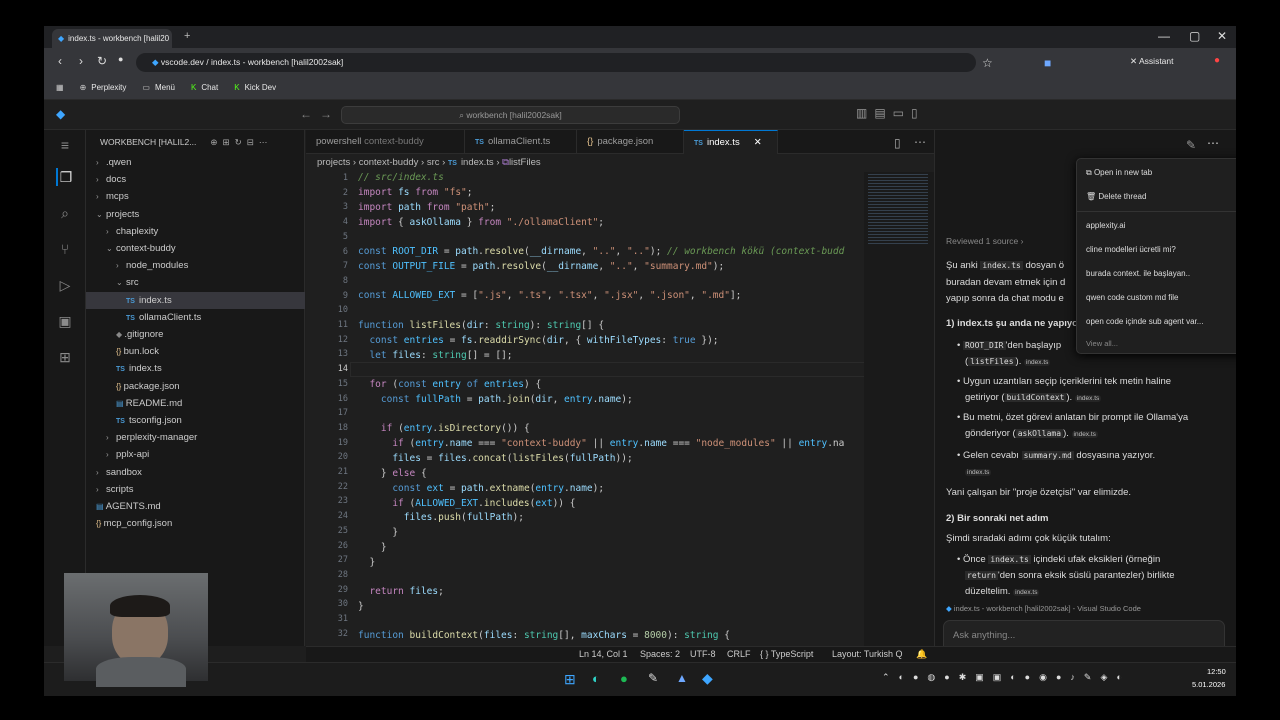  What do you see at coordinates (195, 437) in the screenshot?
I see `tree-folder: › perplexity-manager` at bounding box center [195, 437].